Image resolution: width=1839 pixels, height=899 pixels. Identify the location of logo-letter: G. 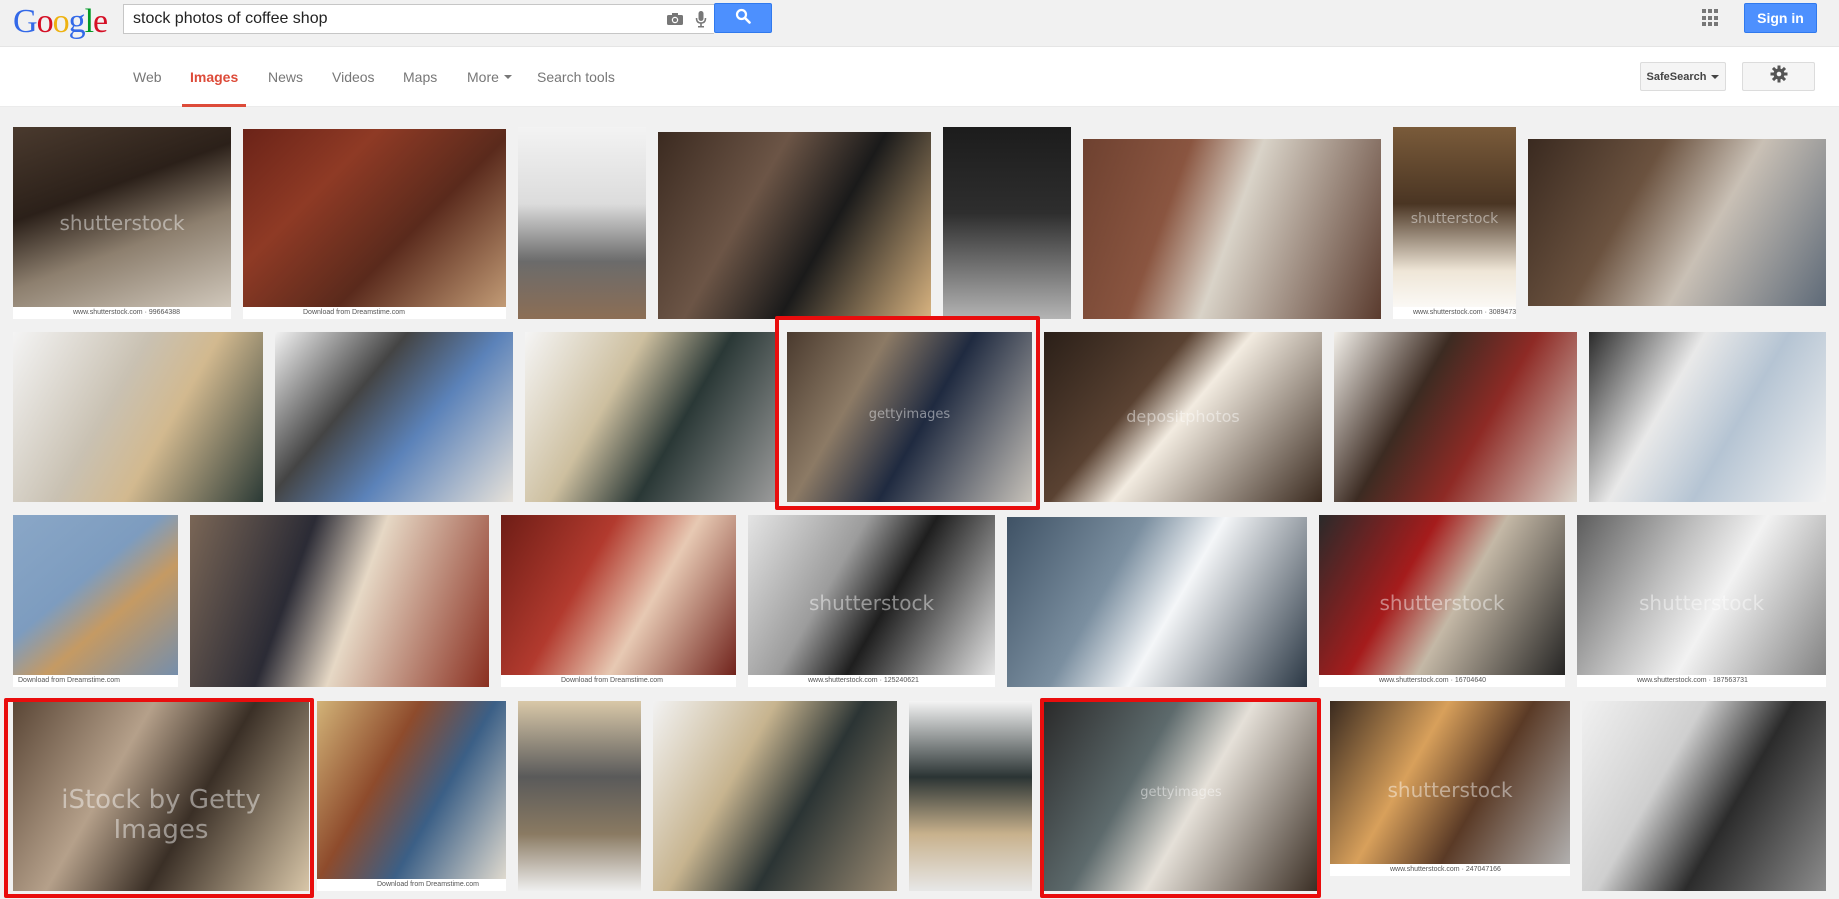
(25, 21).